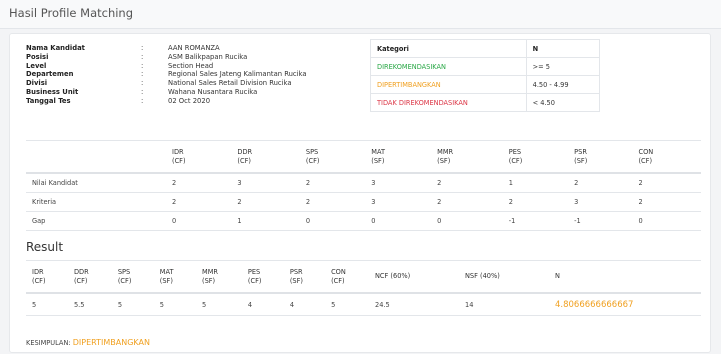 This screenshot has width=721, height=354. I want to click on nsf-header: NSF (40%), so click(504, 277).